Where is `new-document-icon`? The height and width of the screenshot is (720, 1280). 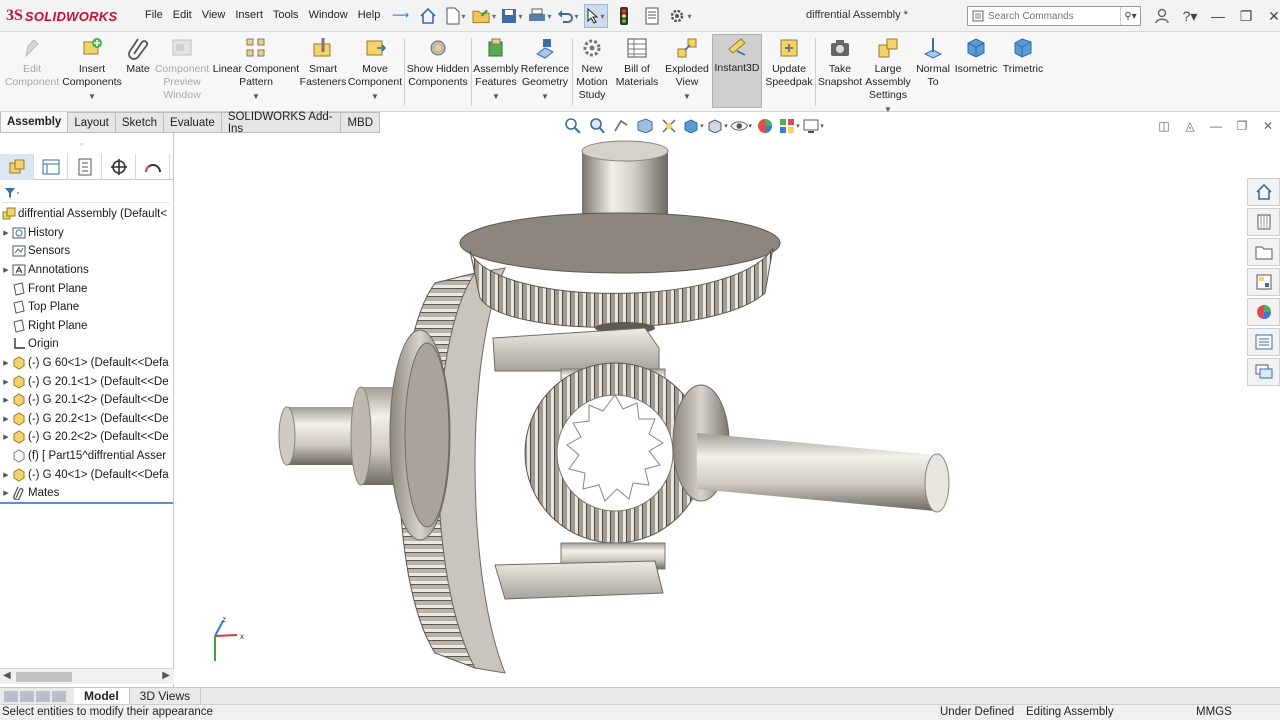
new-document-icon is located at coordinates (456, 16).